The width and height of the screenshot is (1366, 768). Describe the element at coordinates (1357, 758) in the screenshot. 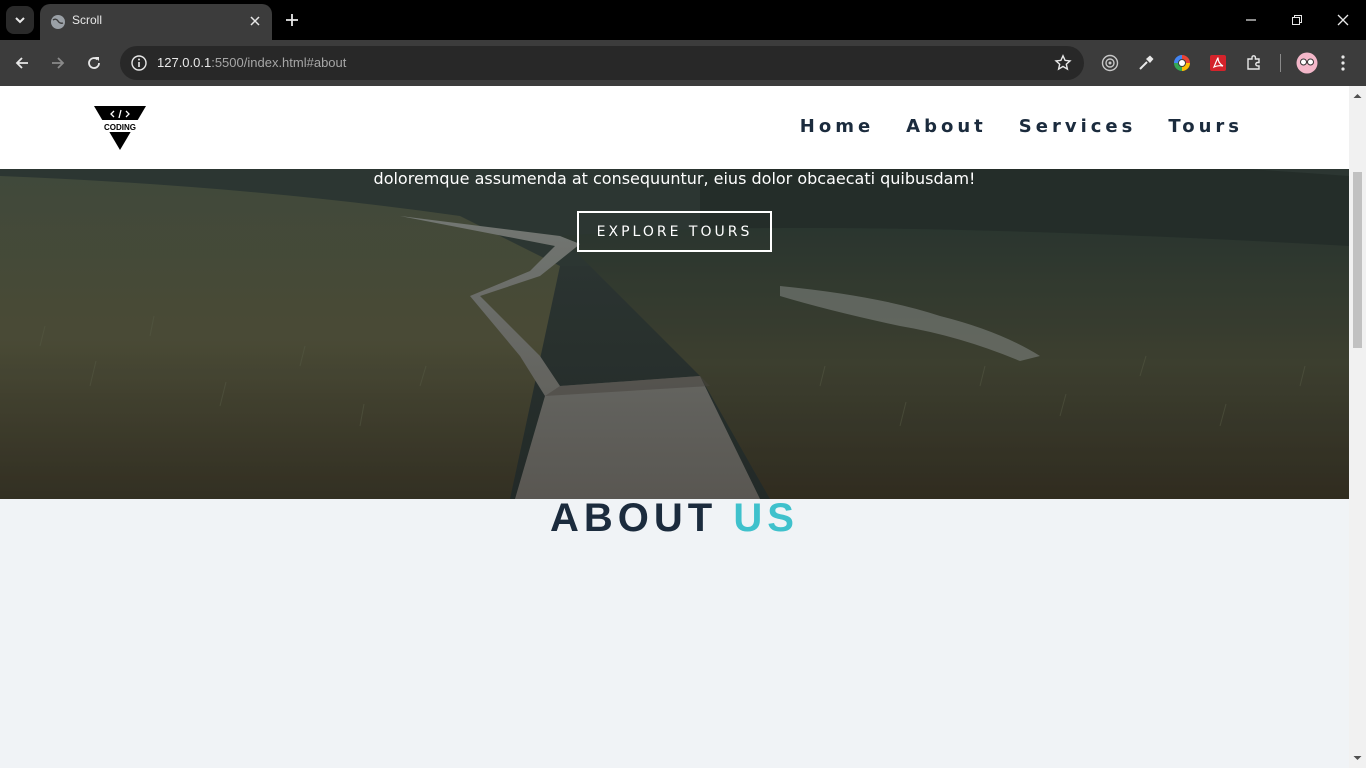

I see `scroll-down-icon` at that location.